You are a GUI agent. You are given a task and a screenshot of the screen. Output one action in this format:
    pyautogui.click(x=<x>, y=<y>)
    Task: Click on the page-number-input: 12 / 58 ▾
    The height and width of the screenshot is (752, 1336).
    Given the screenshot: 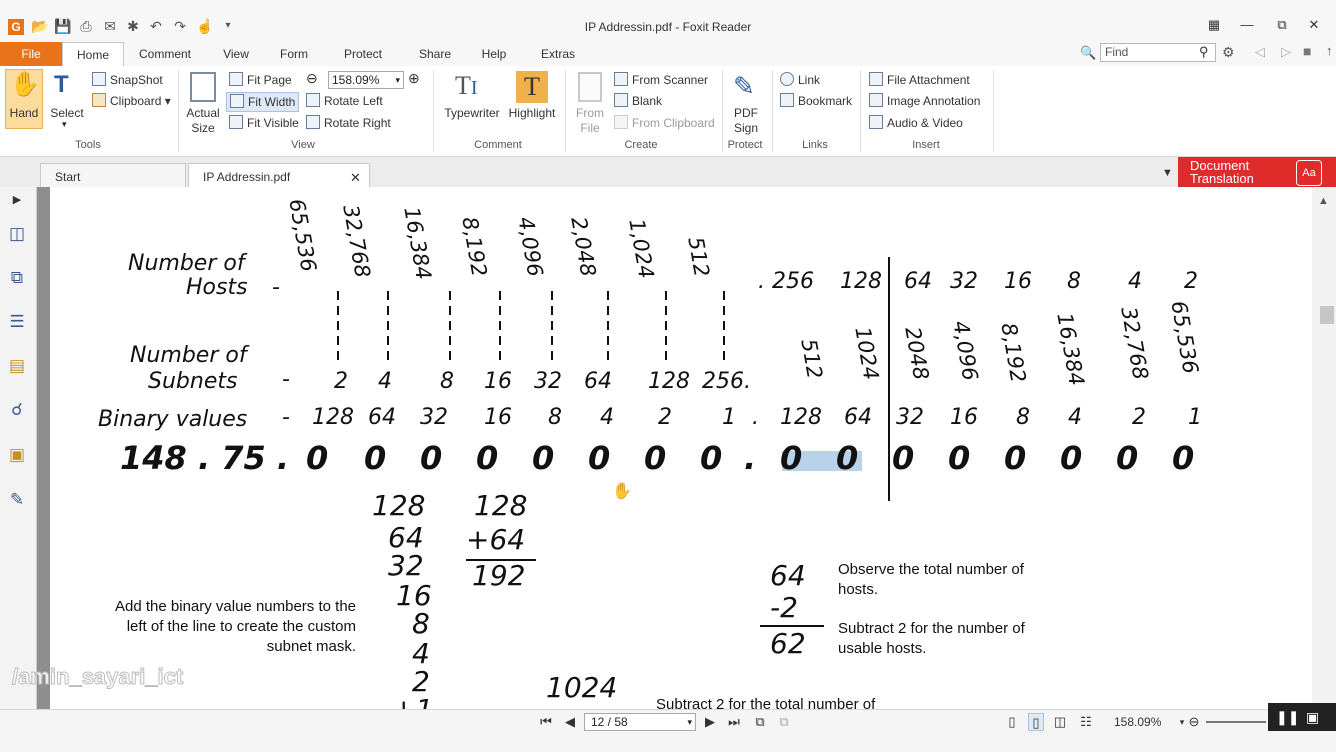 What is the action you would take?
    pyautogui.click(x=640, y=722)
    